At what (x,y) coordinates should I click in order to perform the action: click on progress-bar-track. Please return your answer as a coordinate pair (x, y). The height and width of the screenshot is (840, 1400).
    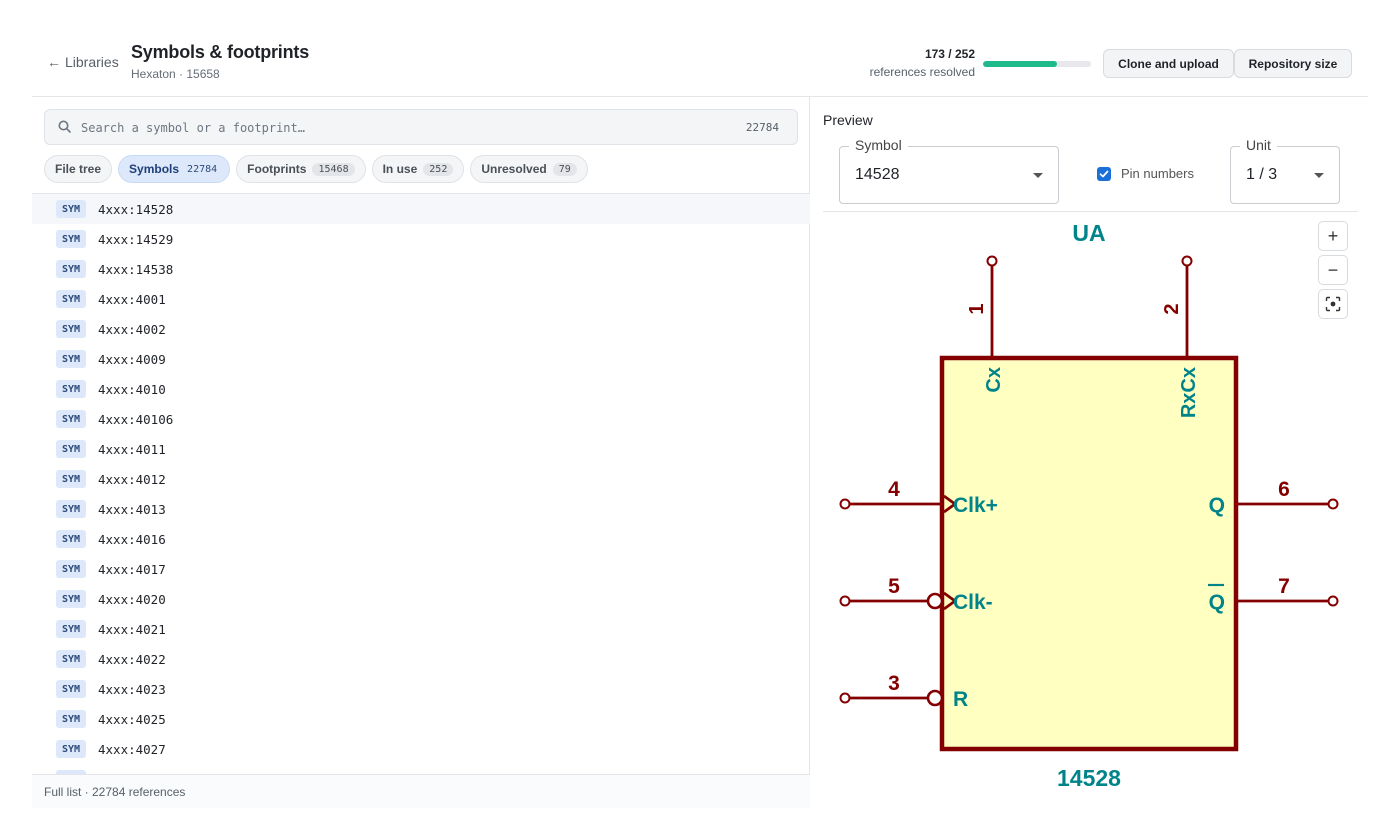
    Looking at the image, I should click on (1037, 64).